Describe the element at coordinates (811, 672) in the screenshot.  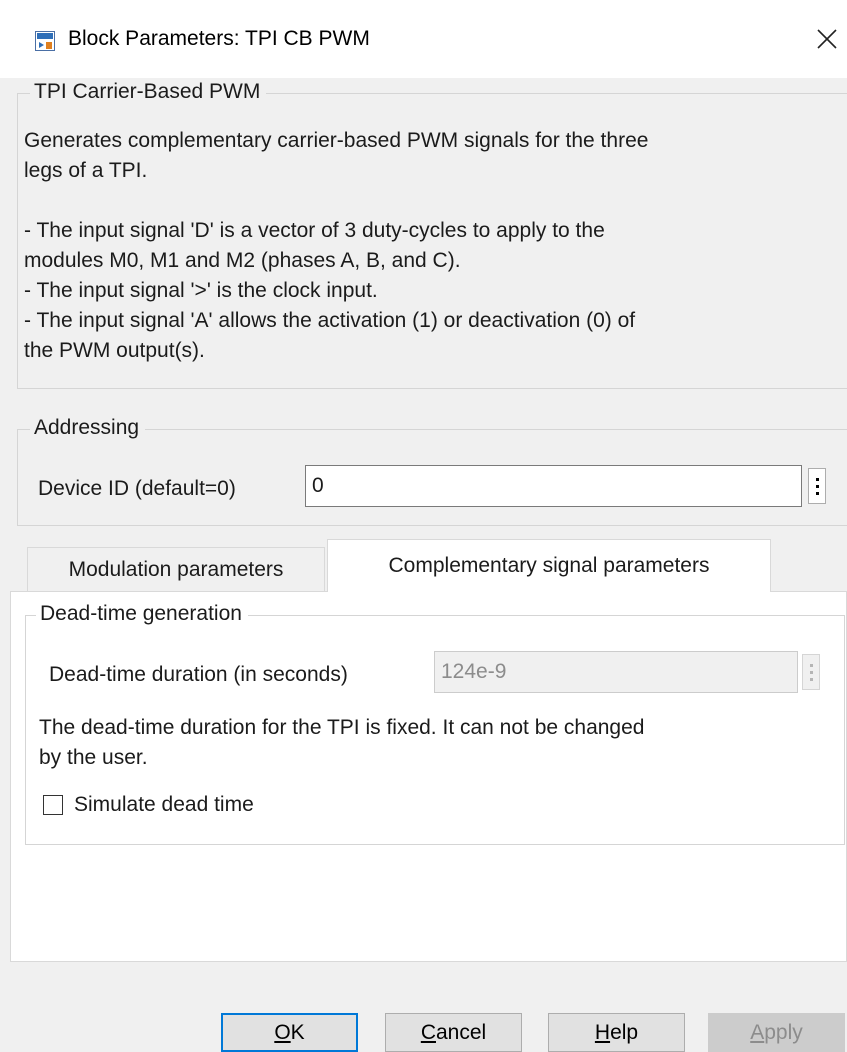
I see `dead-time-options-button` at that location.